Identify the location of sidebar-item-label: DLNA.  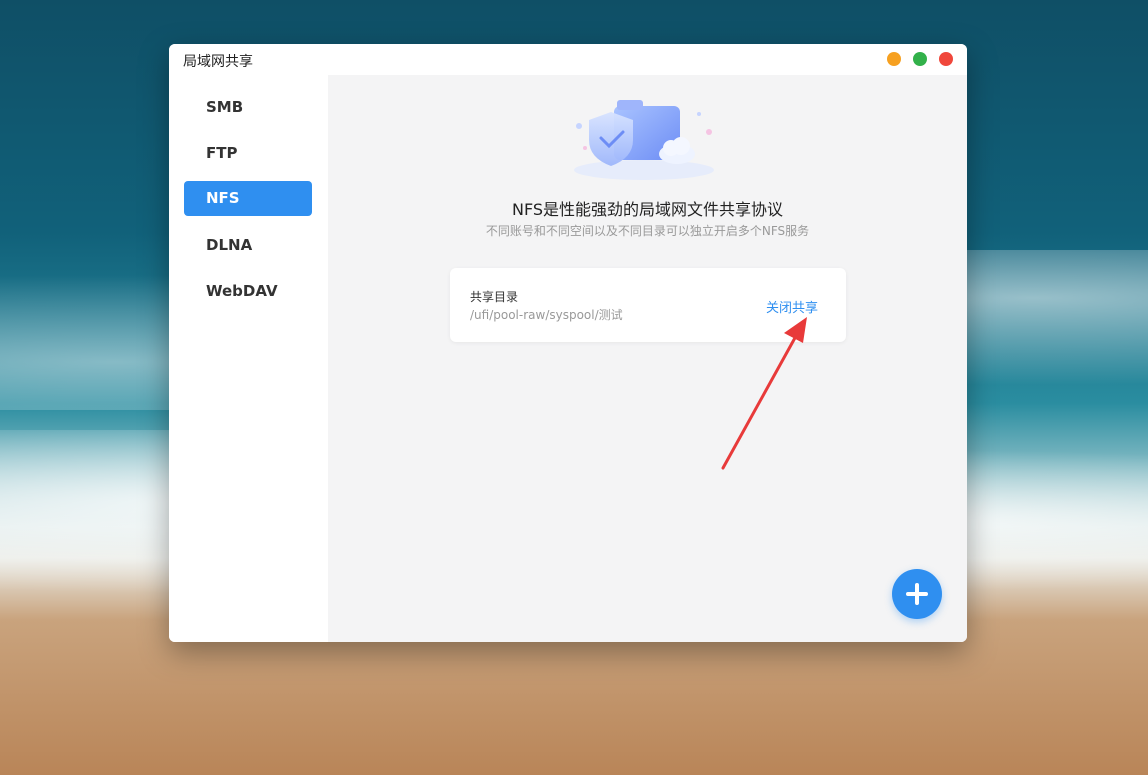
(229, 245).